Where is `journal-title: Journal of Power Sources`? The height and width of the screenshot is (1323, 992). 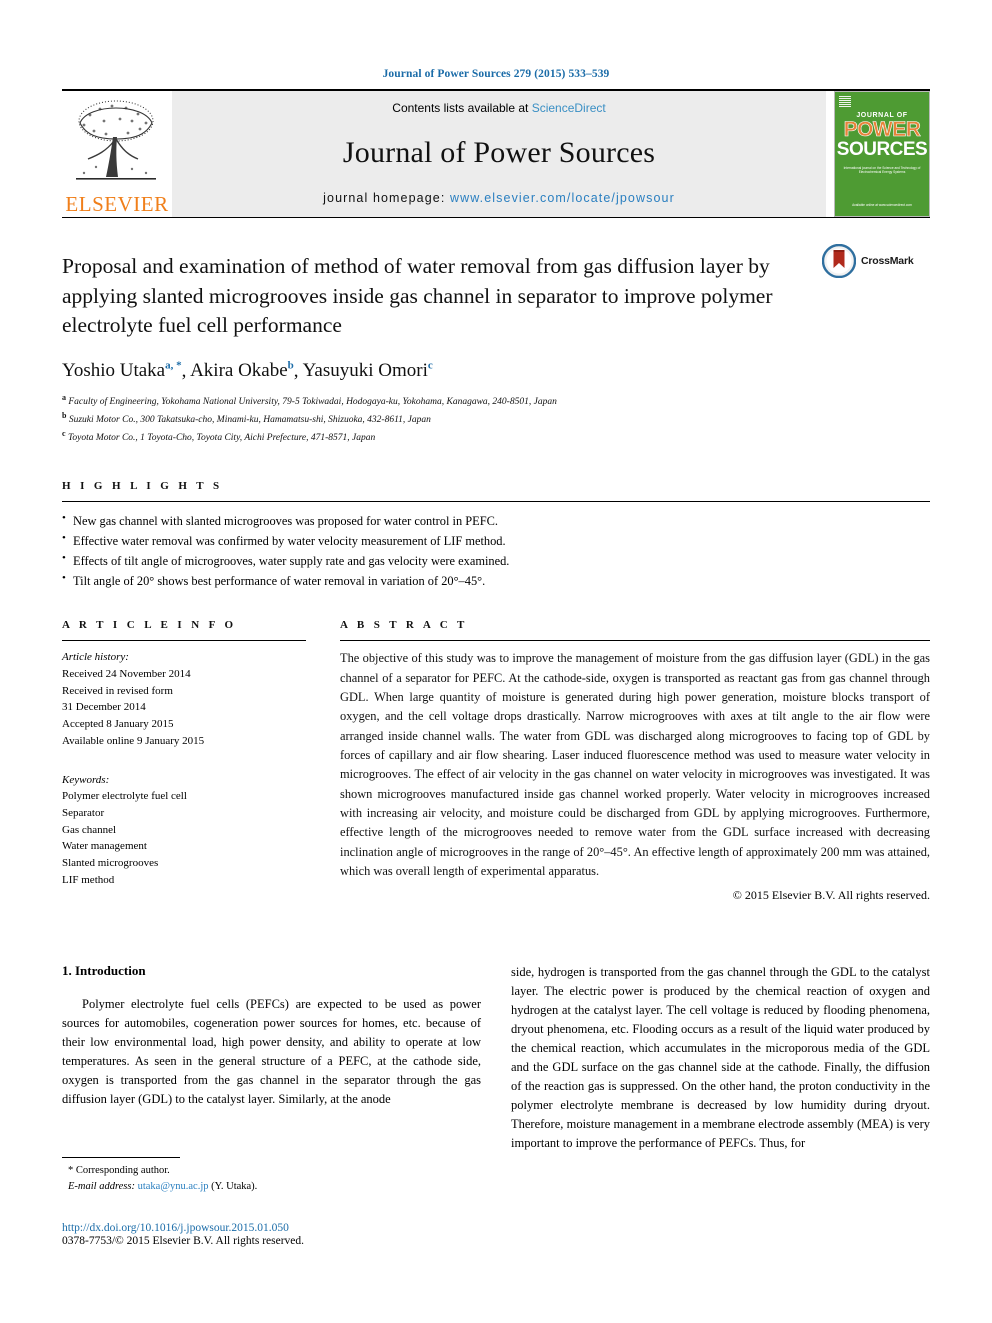 journal-title: Journal of Power Sources is located at coordinates (499, 152).